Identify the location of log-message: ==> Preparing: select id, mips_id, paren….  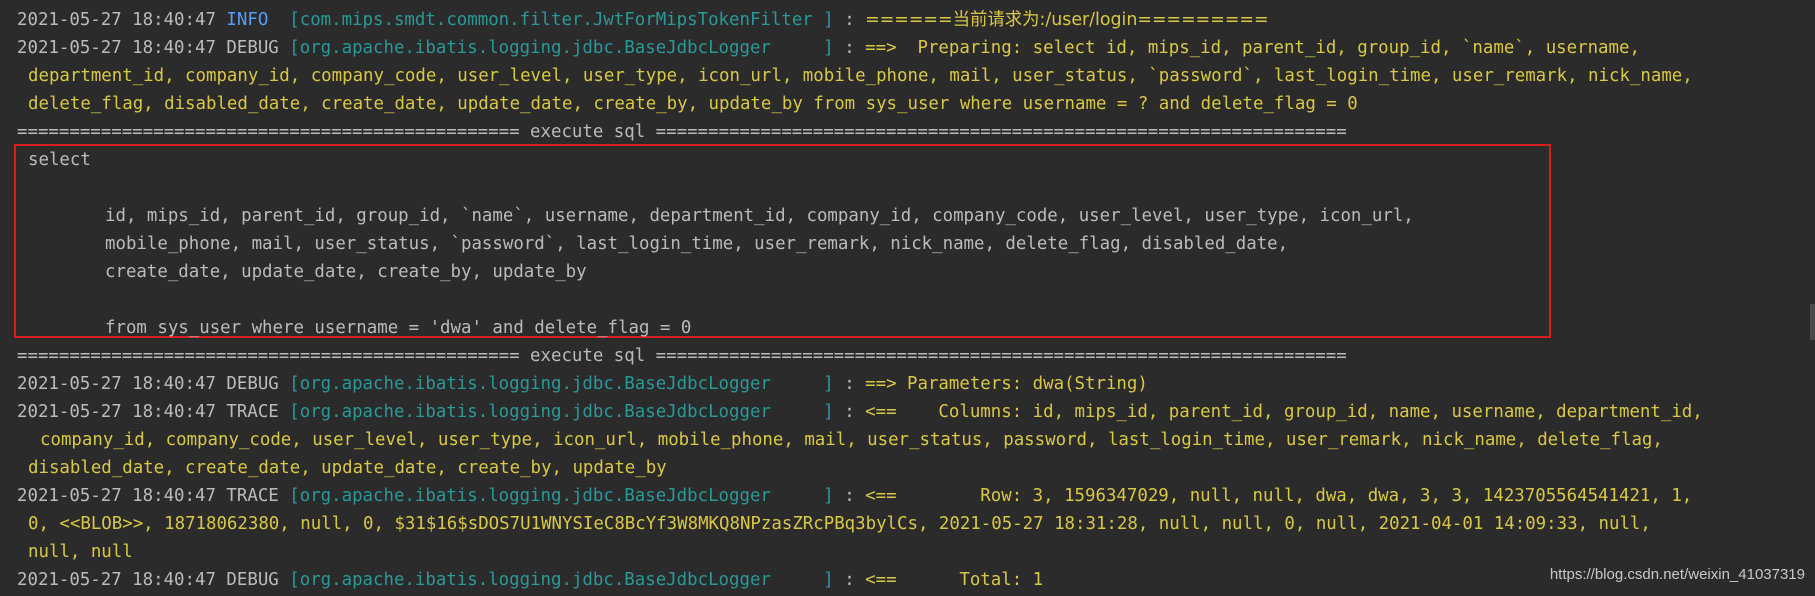
(1252, 48).